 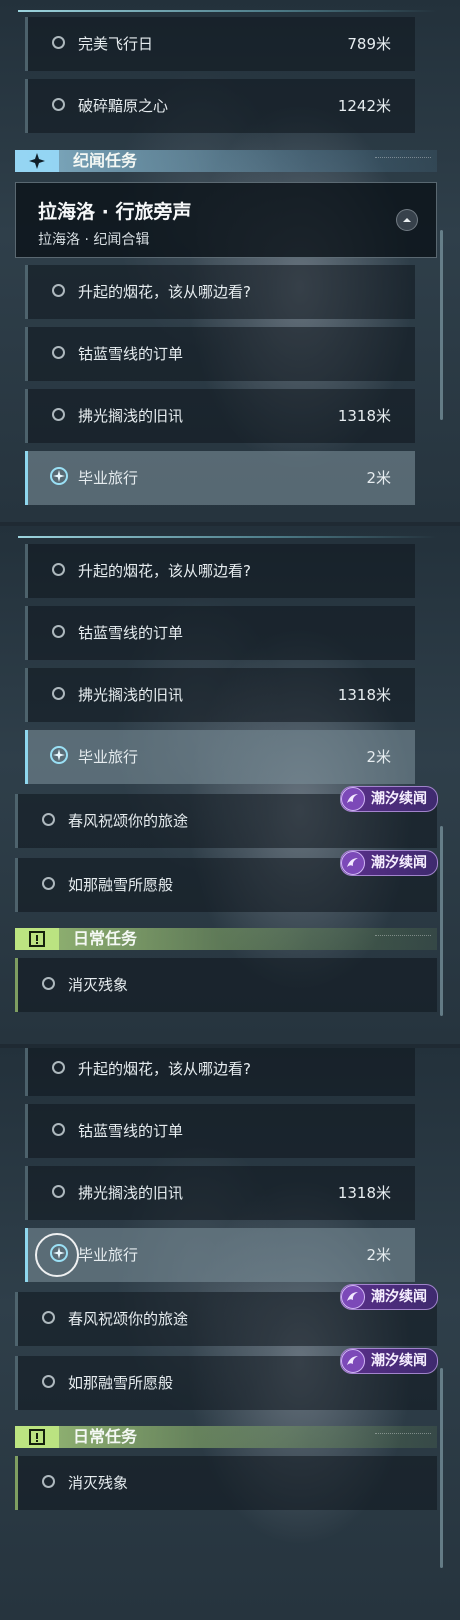 I want to click on quest-label: 破碎黯原之心, so click(x=123, y=106).